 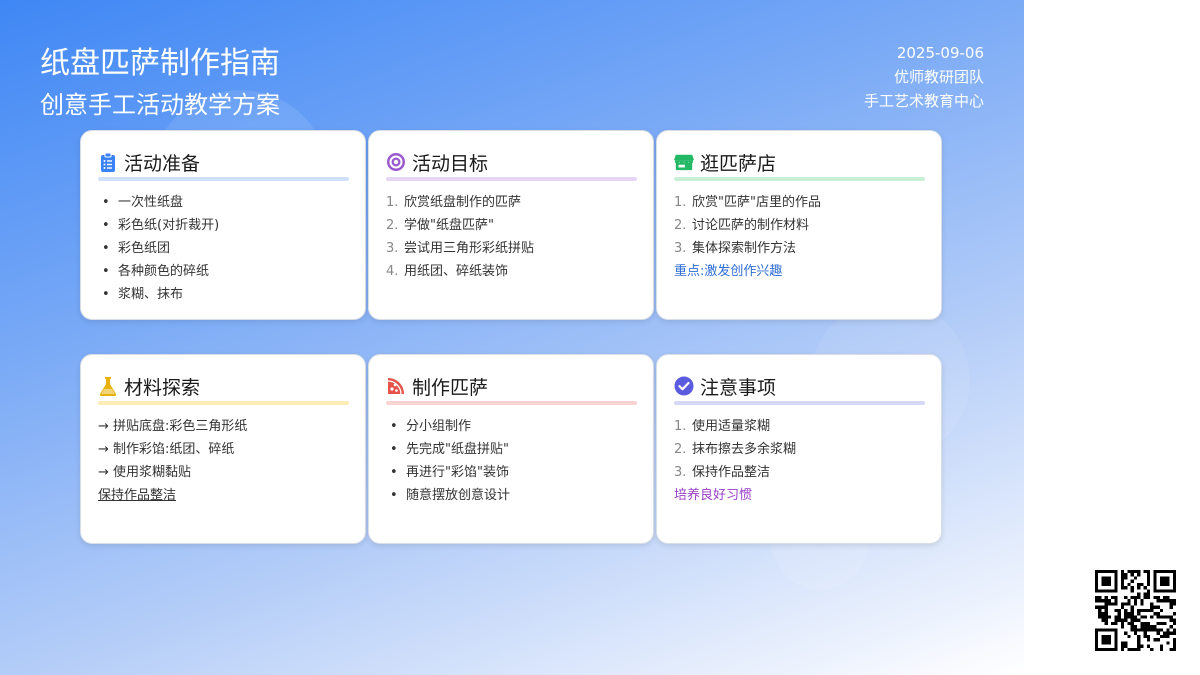 What do you see at coordinates (160, 105) in the screenshot?
I see `page-subtitle: 创意手工活动教学方案` at bounding box center [160, 105].